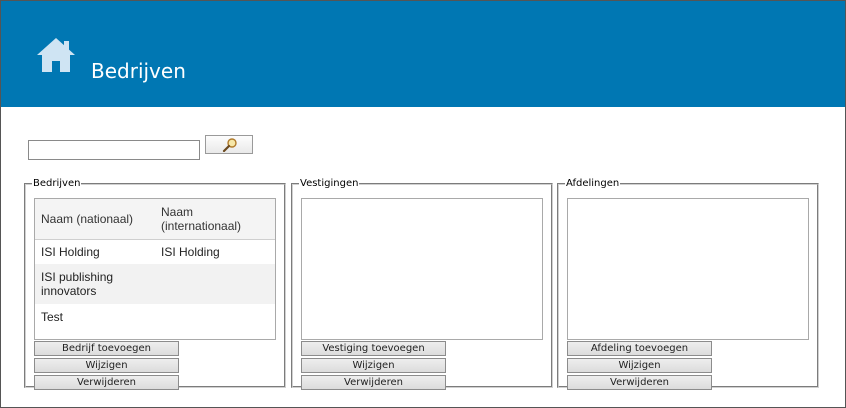  Describe the element at coordinates (593, 183) in the screenshot. I see `departments-legend: Afdelingen` at that location.